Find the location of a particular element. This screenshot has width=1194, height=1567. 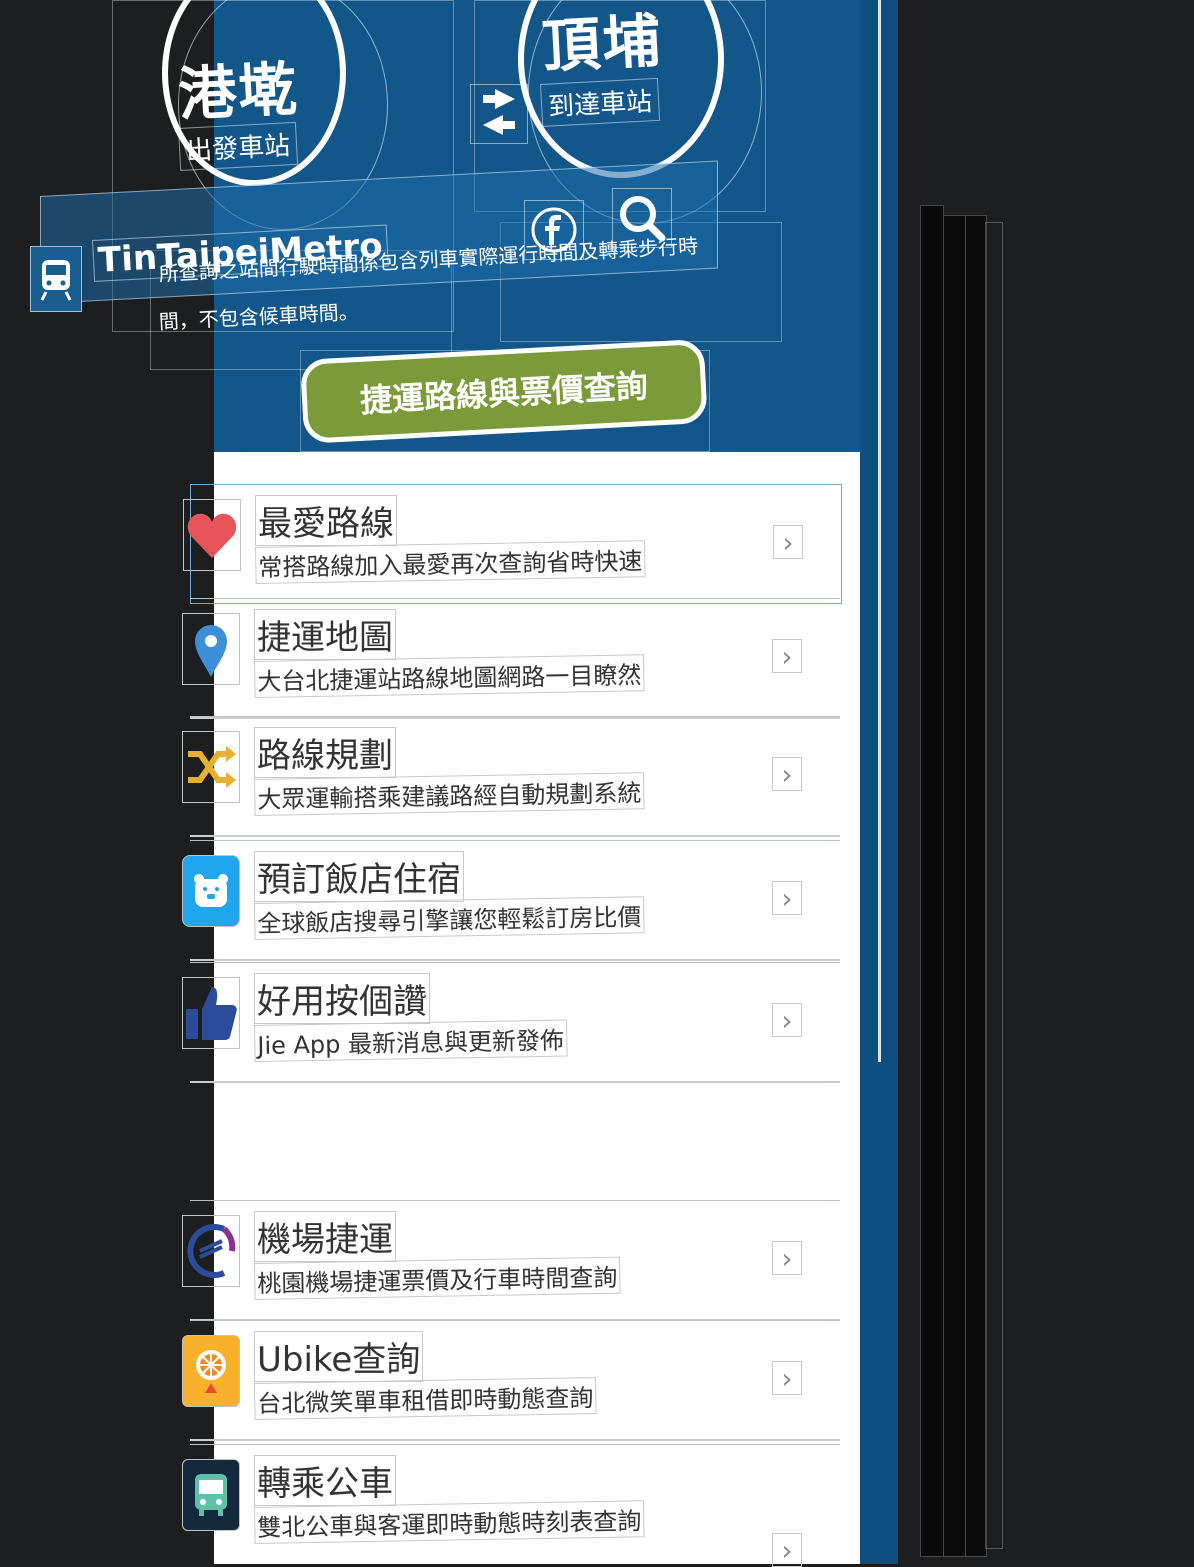

map-pin-icon is located at coordinates (211, 649).